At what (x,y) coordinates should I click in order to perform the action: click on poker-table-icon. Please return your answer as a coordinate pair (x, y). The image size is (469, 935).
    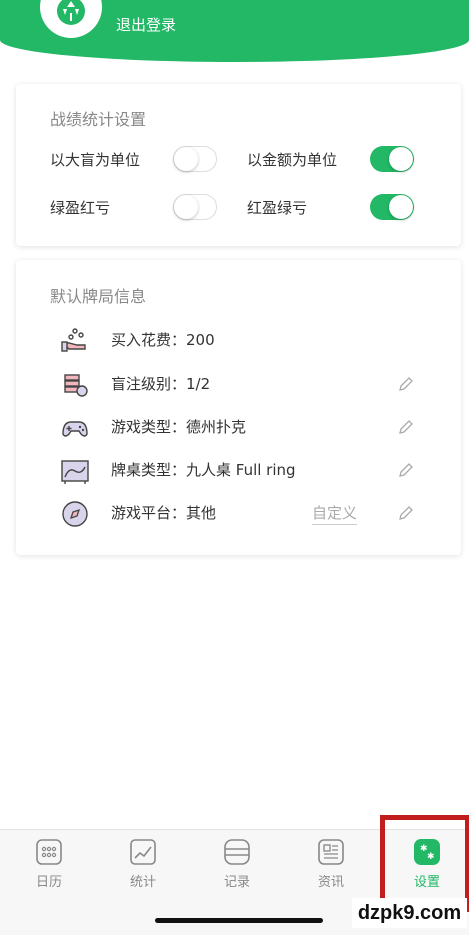
    Looking at the image, I should click on (75, 471).